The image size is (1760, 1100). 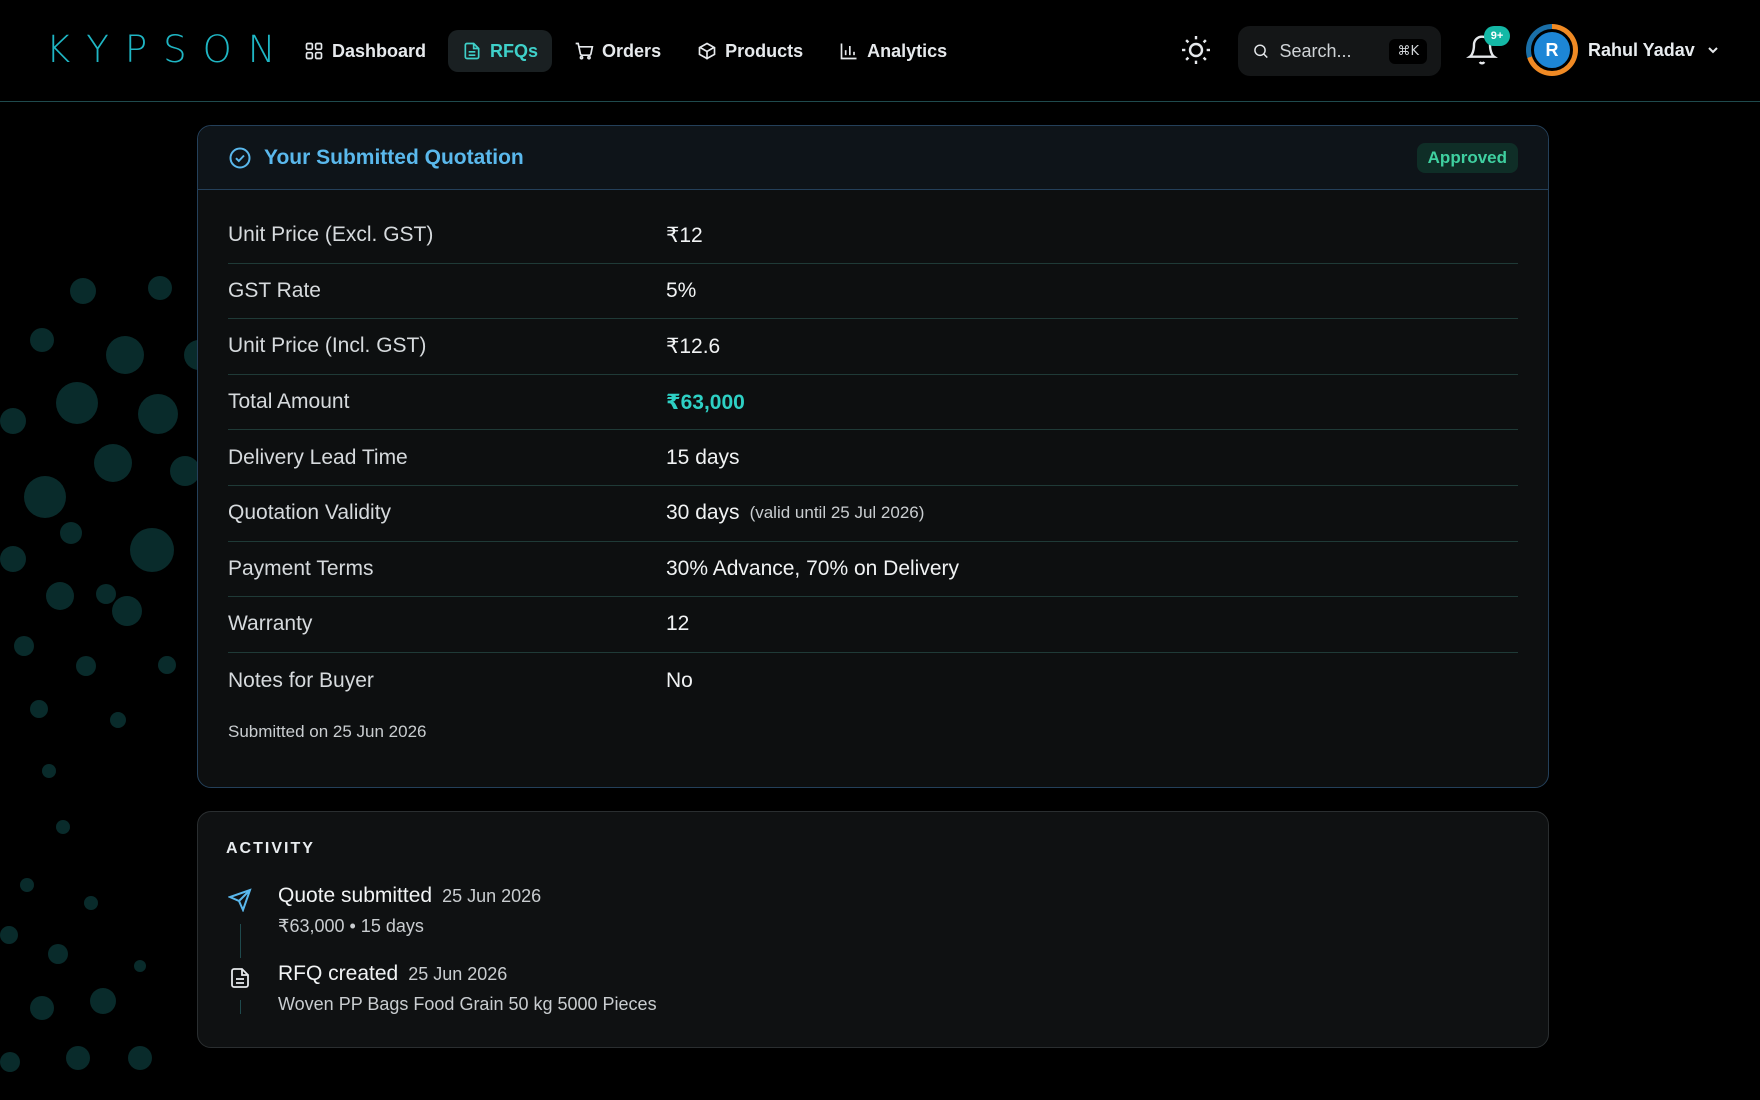 What do you see at coordinates (1408, 51) in the screenshot?
I see `search-shortcut: ⌘K` at bounding box center [1408, 51].